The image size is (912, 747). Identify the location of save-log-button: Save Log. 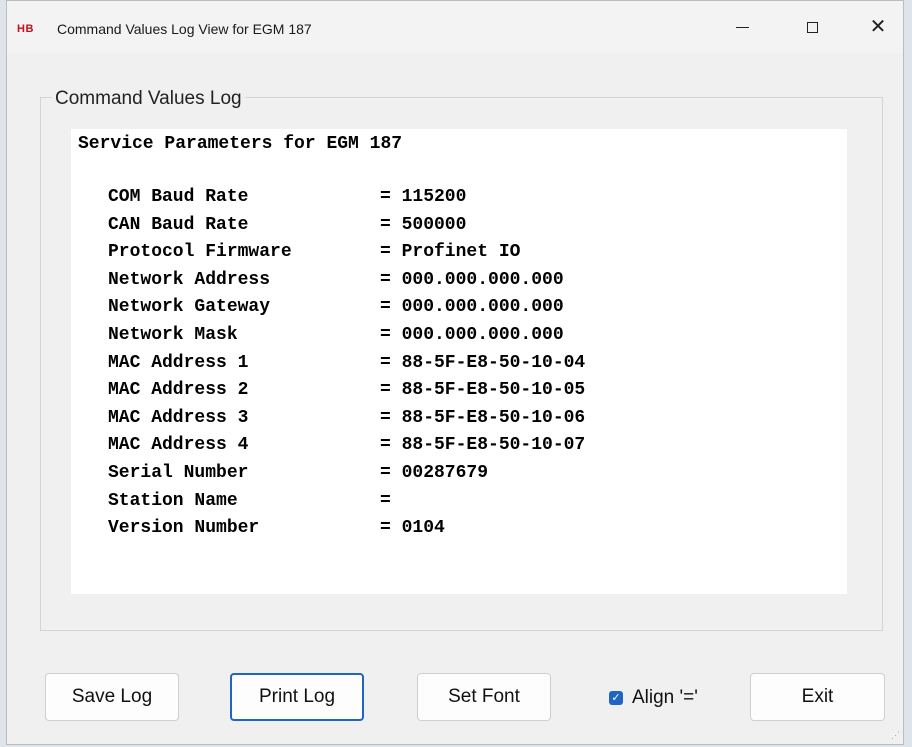
(112, 697).